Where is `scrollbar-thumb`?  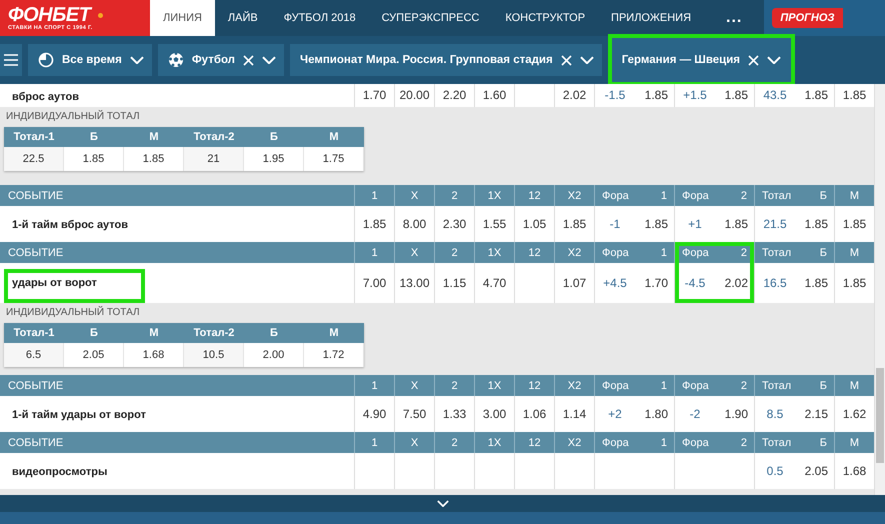 scrollbar-thumb is located at coordinates (880, 415).